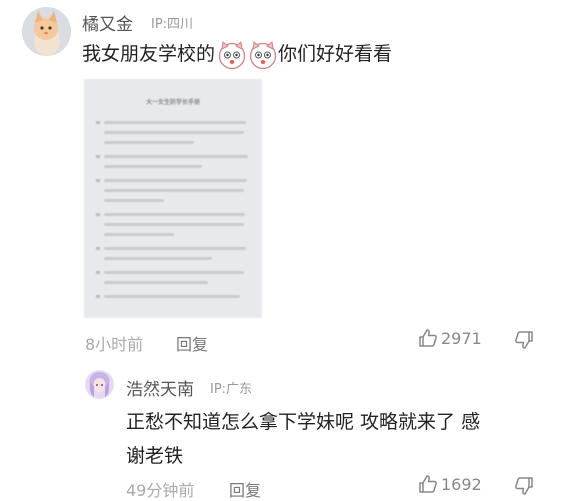 This screenshot has height=501, width=565. Describe the element at coordinates (303, 439) in the screenshot. I see `reply-text: 正愁不知道怎么拿下学妹呢 攻略就来了 感 谢老铁` at that location.